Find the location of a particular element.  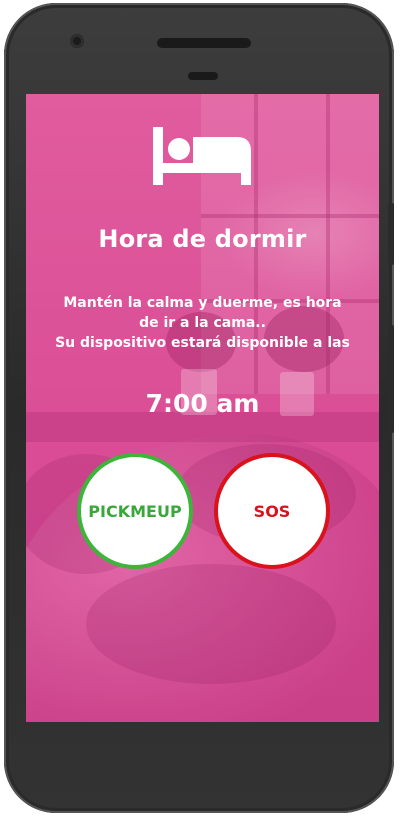

volume-button is located at coordinates (391, 379).